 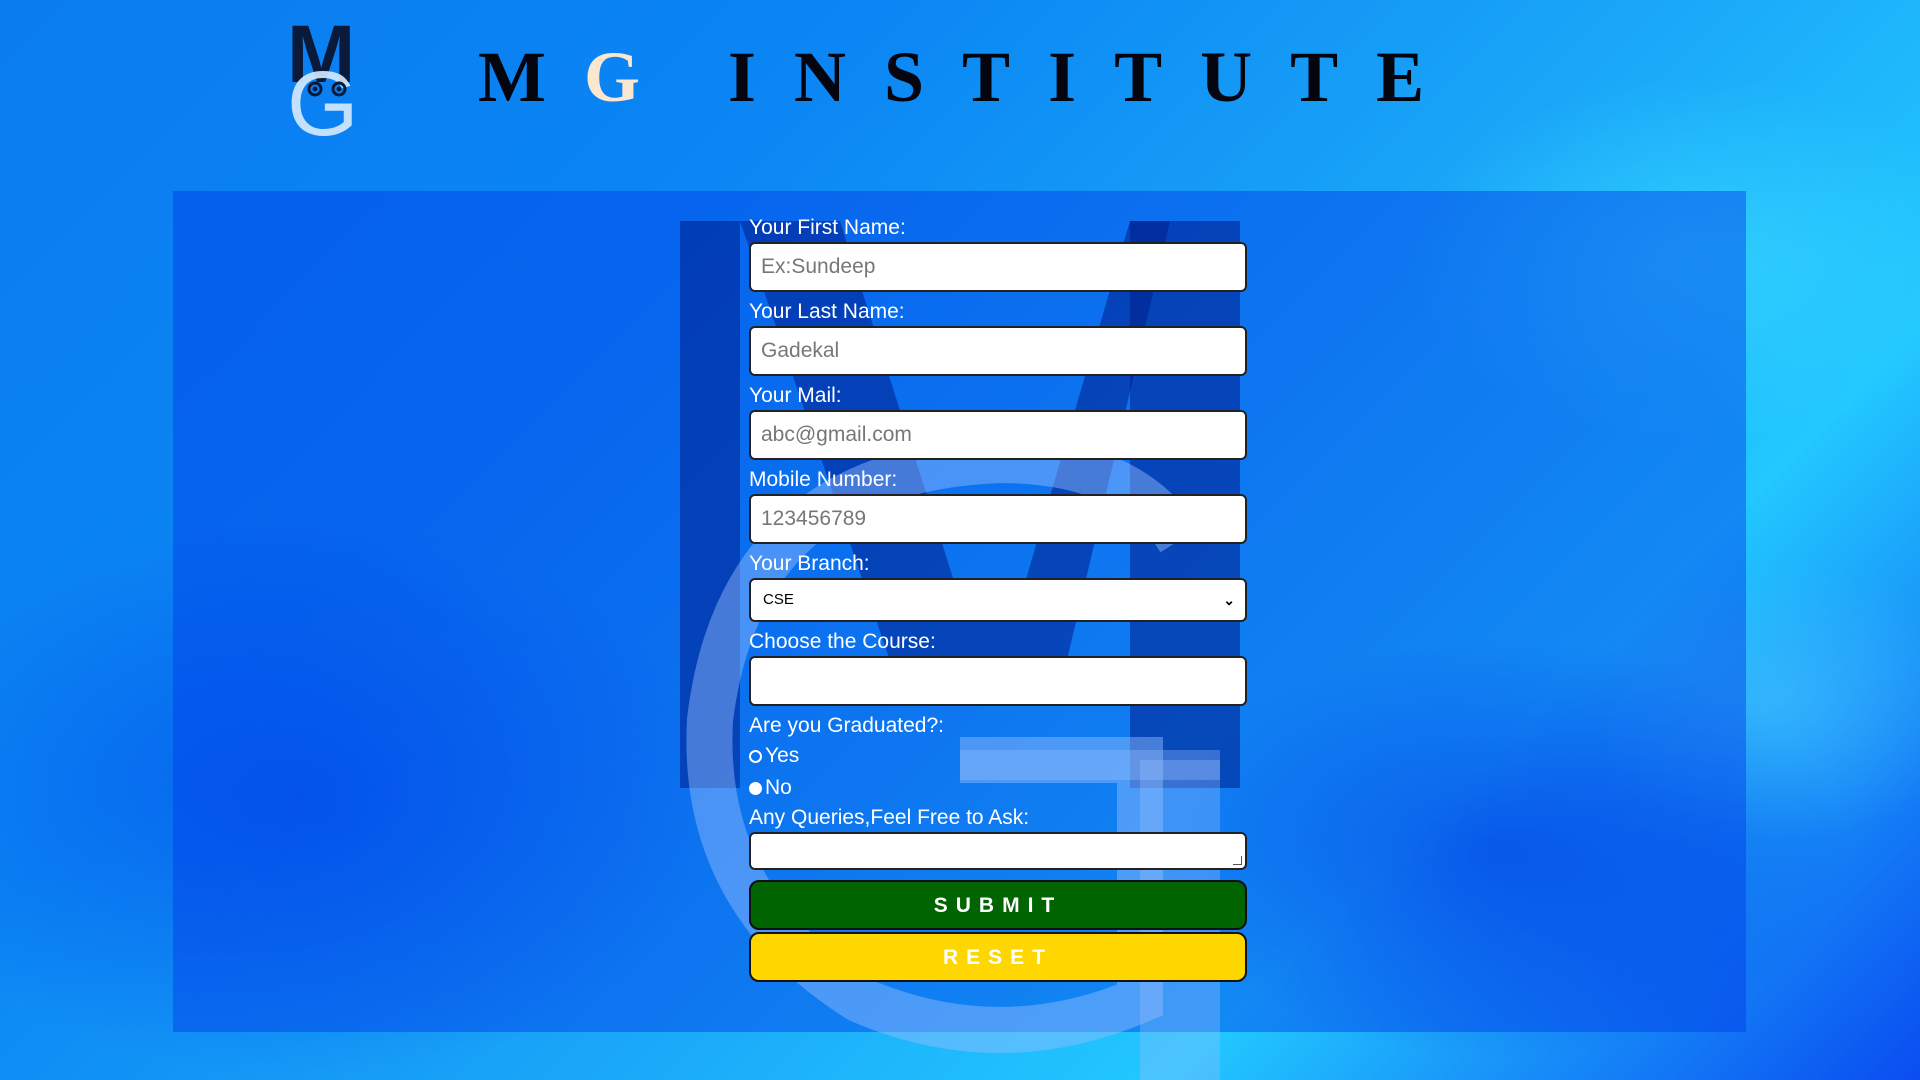 What do you see at coordinates (1229, 600) in the screenshot?
I see `chevron-down-icon: ⌄` at bounding box center [1229, 600].